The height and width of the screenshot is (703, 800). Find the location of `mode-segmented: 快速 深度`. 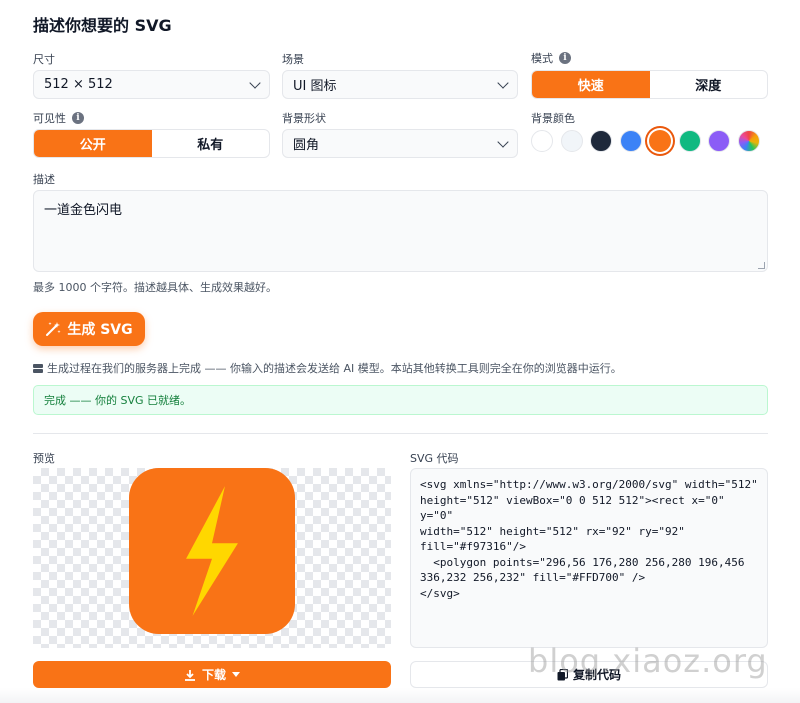

mode-segmented: 快速 深度 is located at coordinates (649, 84).